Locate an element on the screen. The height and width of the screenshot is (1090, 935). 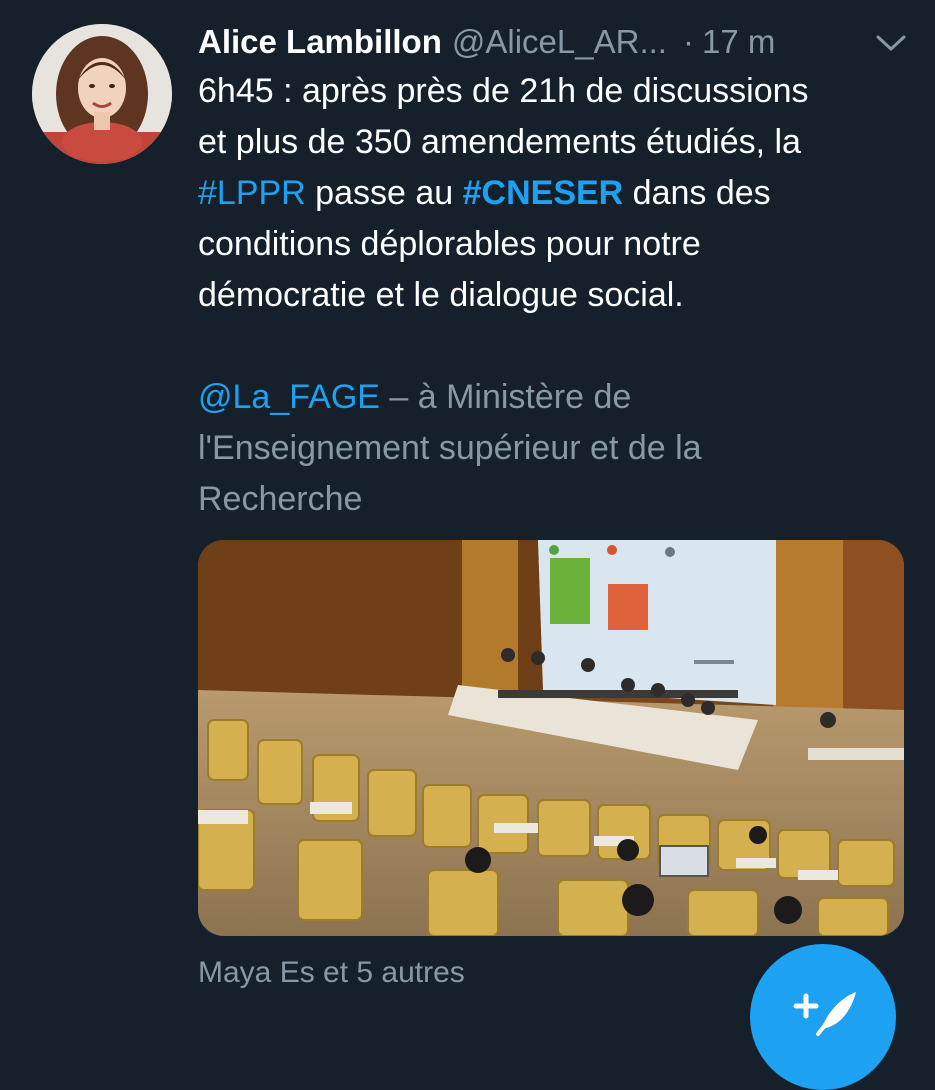
tweet-text-segment: conditions déplorables pour notre is located at coordinates (449, 244).